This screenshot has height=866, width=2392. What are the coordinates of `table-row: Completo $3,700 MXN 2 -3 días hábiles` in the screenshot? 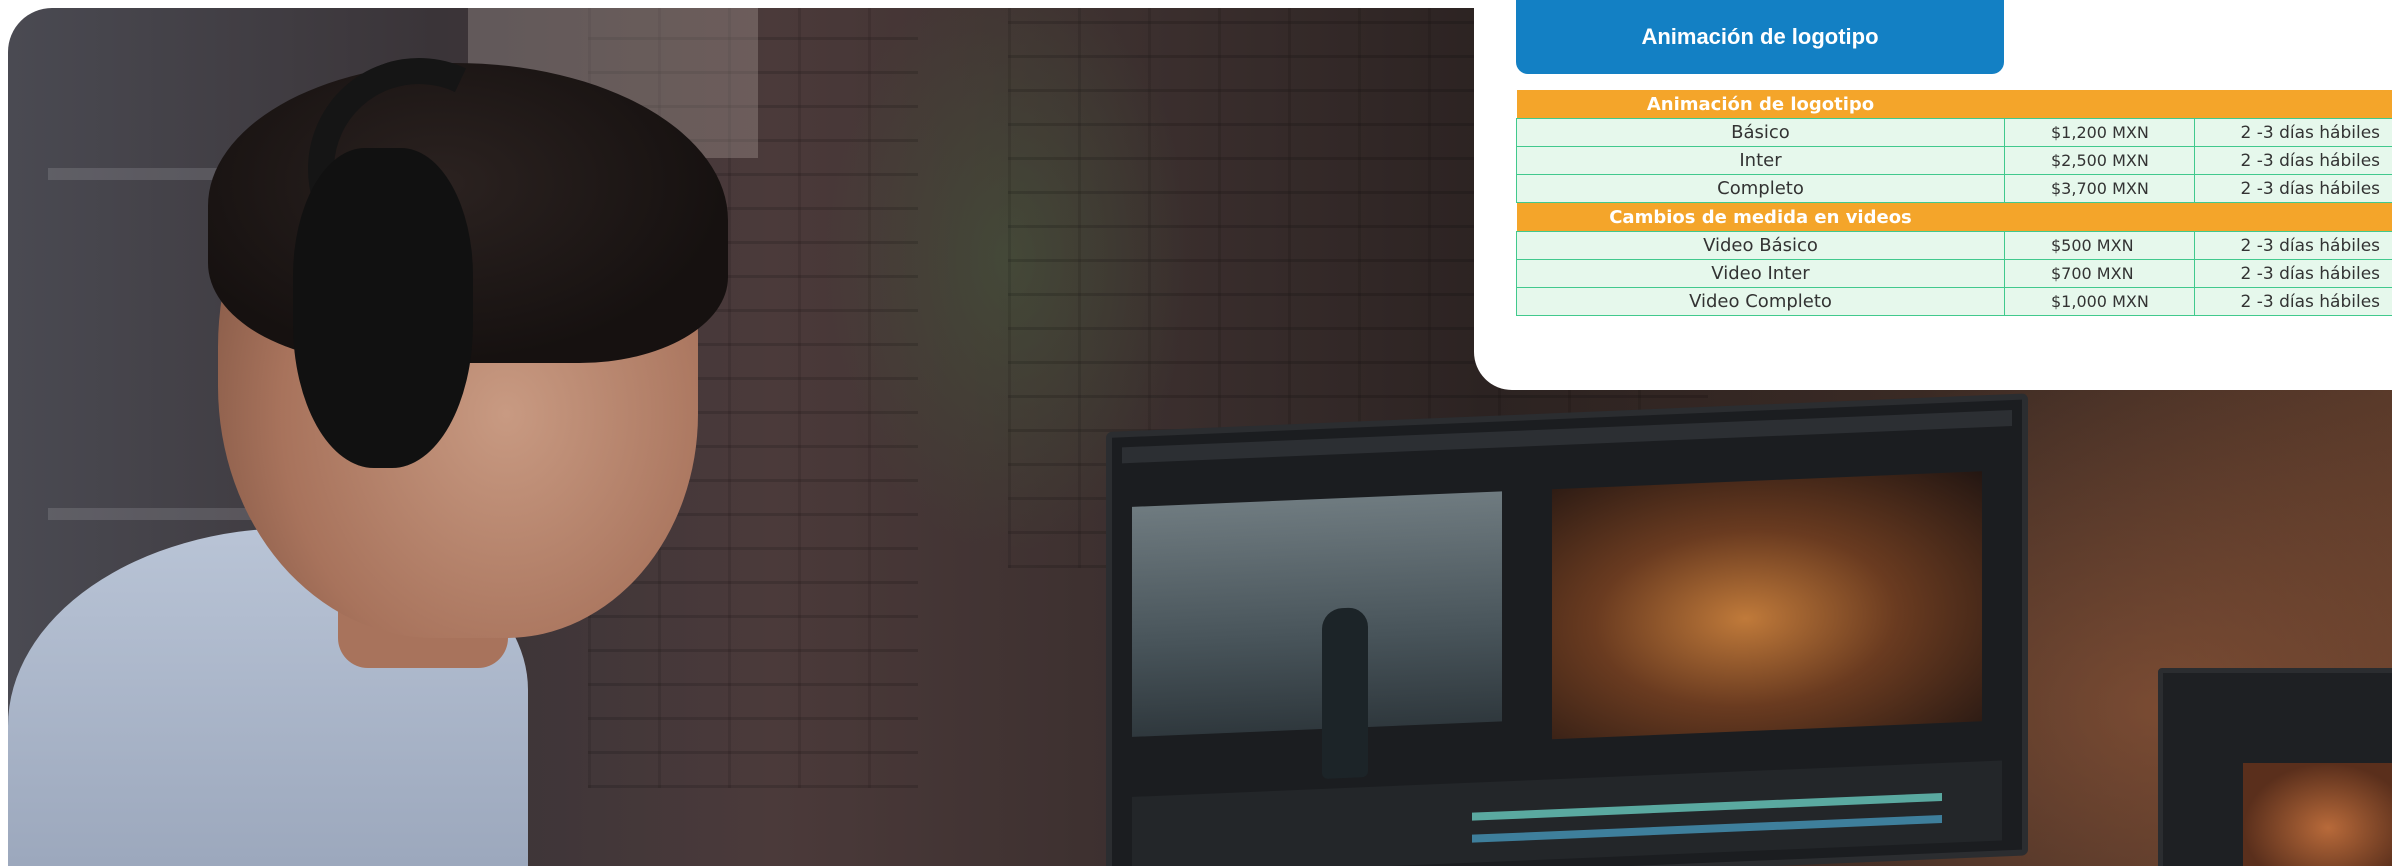 It's located at (1954, 188).